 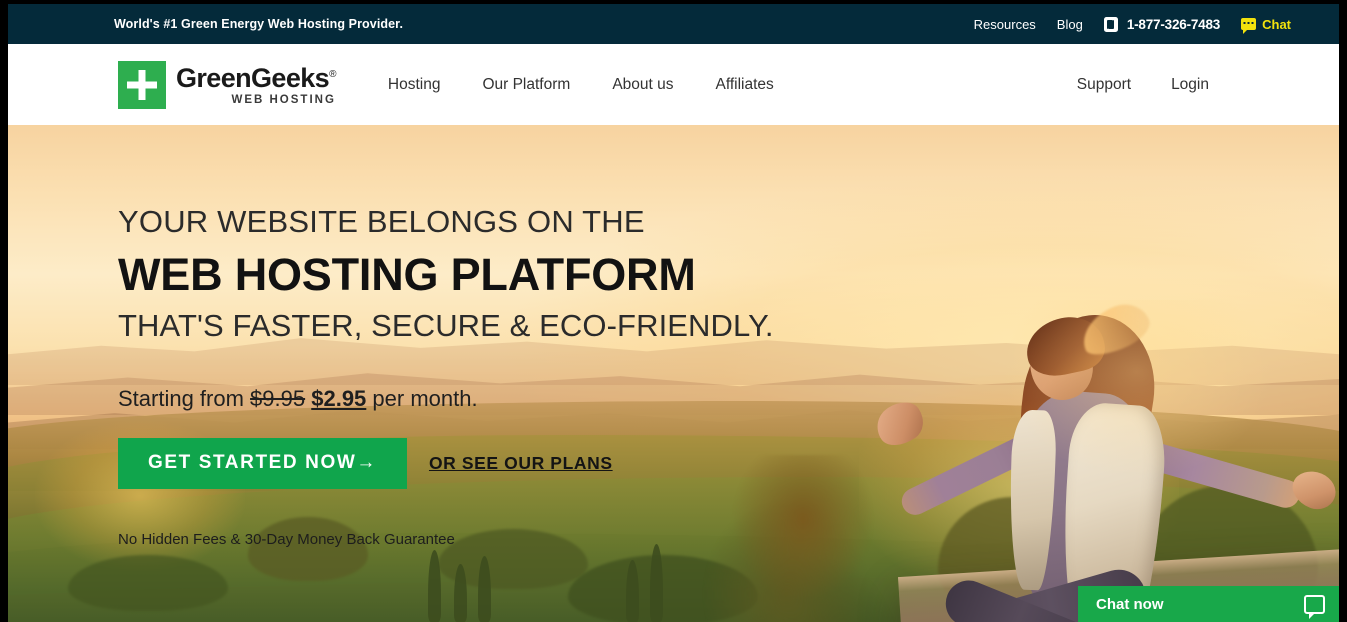 What do you see at coordinates (526, 85) in the screenshot?
I see `nav-item-our-platform: Our Platform` at bounding box center [526, 85].